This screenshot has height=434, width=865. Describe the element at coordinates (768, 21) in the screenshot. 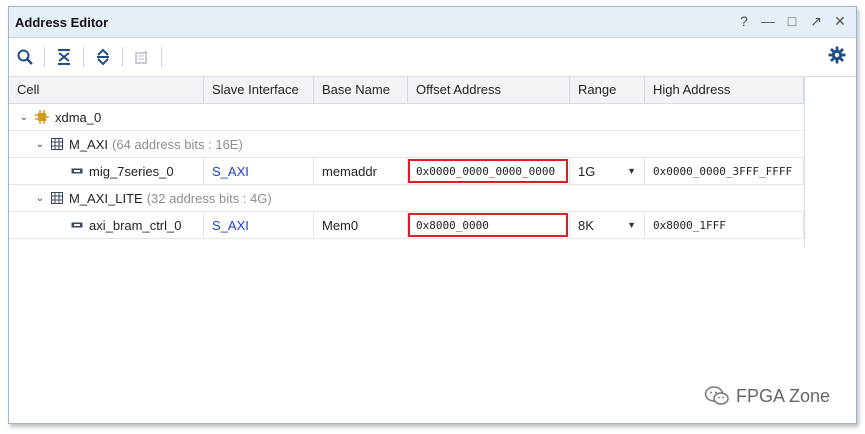

I see `minimize-icon: —` at that location.